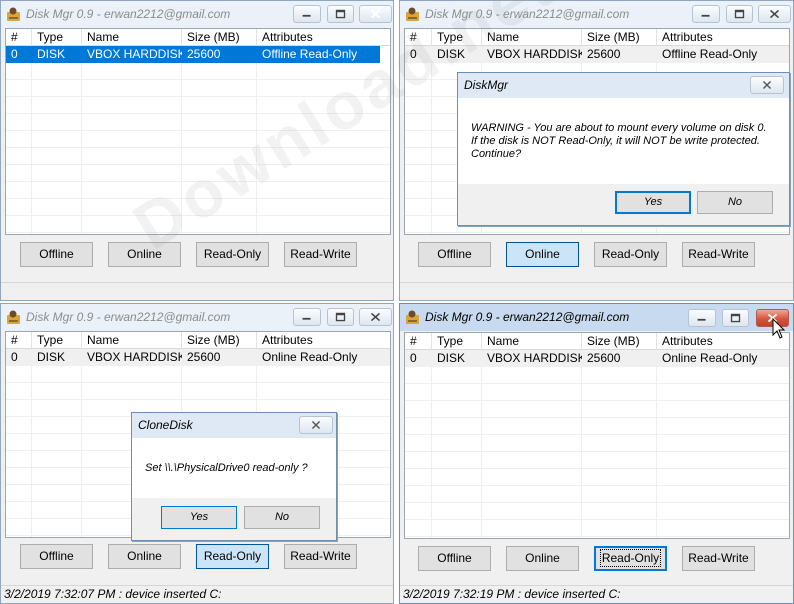 This screenshot has height=604, width=794. What do you see at coordinates (486, 85) in the screenshot?
I see `dialog-title: DiskMgr` at bounding box center [486, 85].